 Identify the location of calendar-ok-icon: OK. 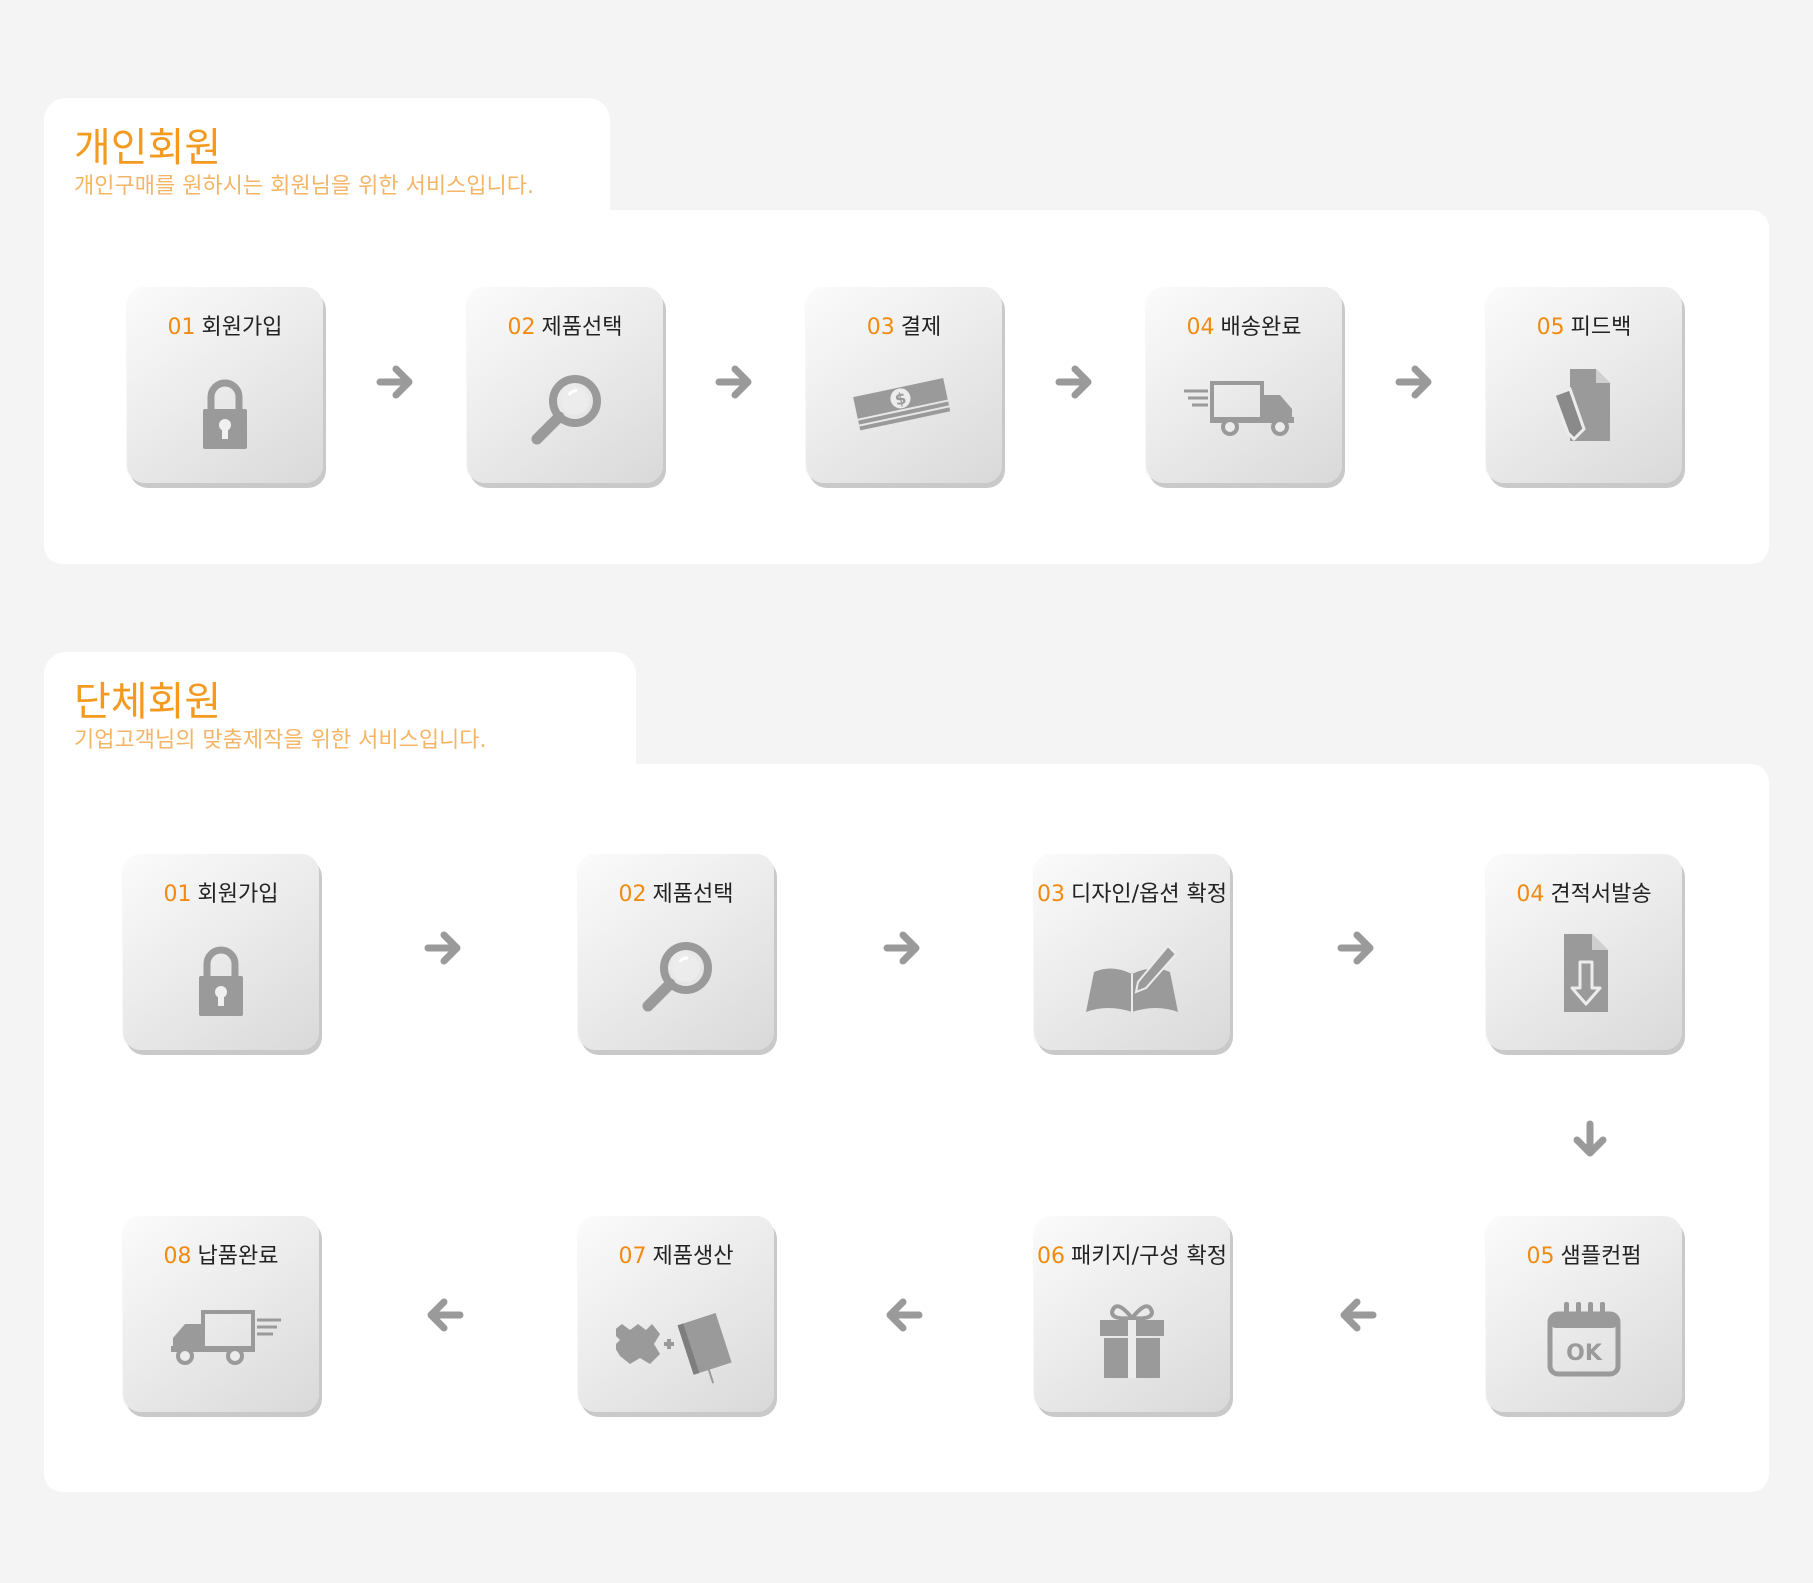
(1584, 1344).